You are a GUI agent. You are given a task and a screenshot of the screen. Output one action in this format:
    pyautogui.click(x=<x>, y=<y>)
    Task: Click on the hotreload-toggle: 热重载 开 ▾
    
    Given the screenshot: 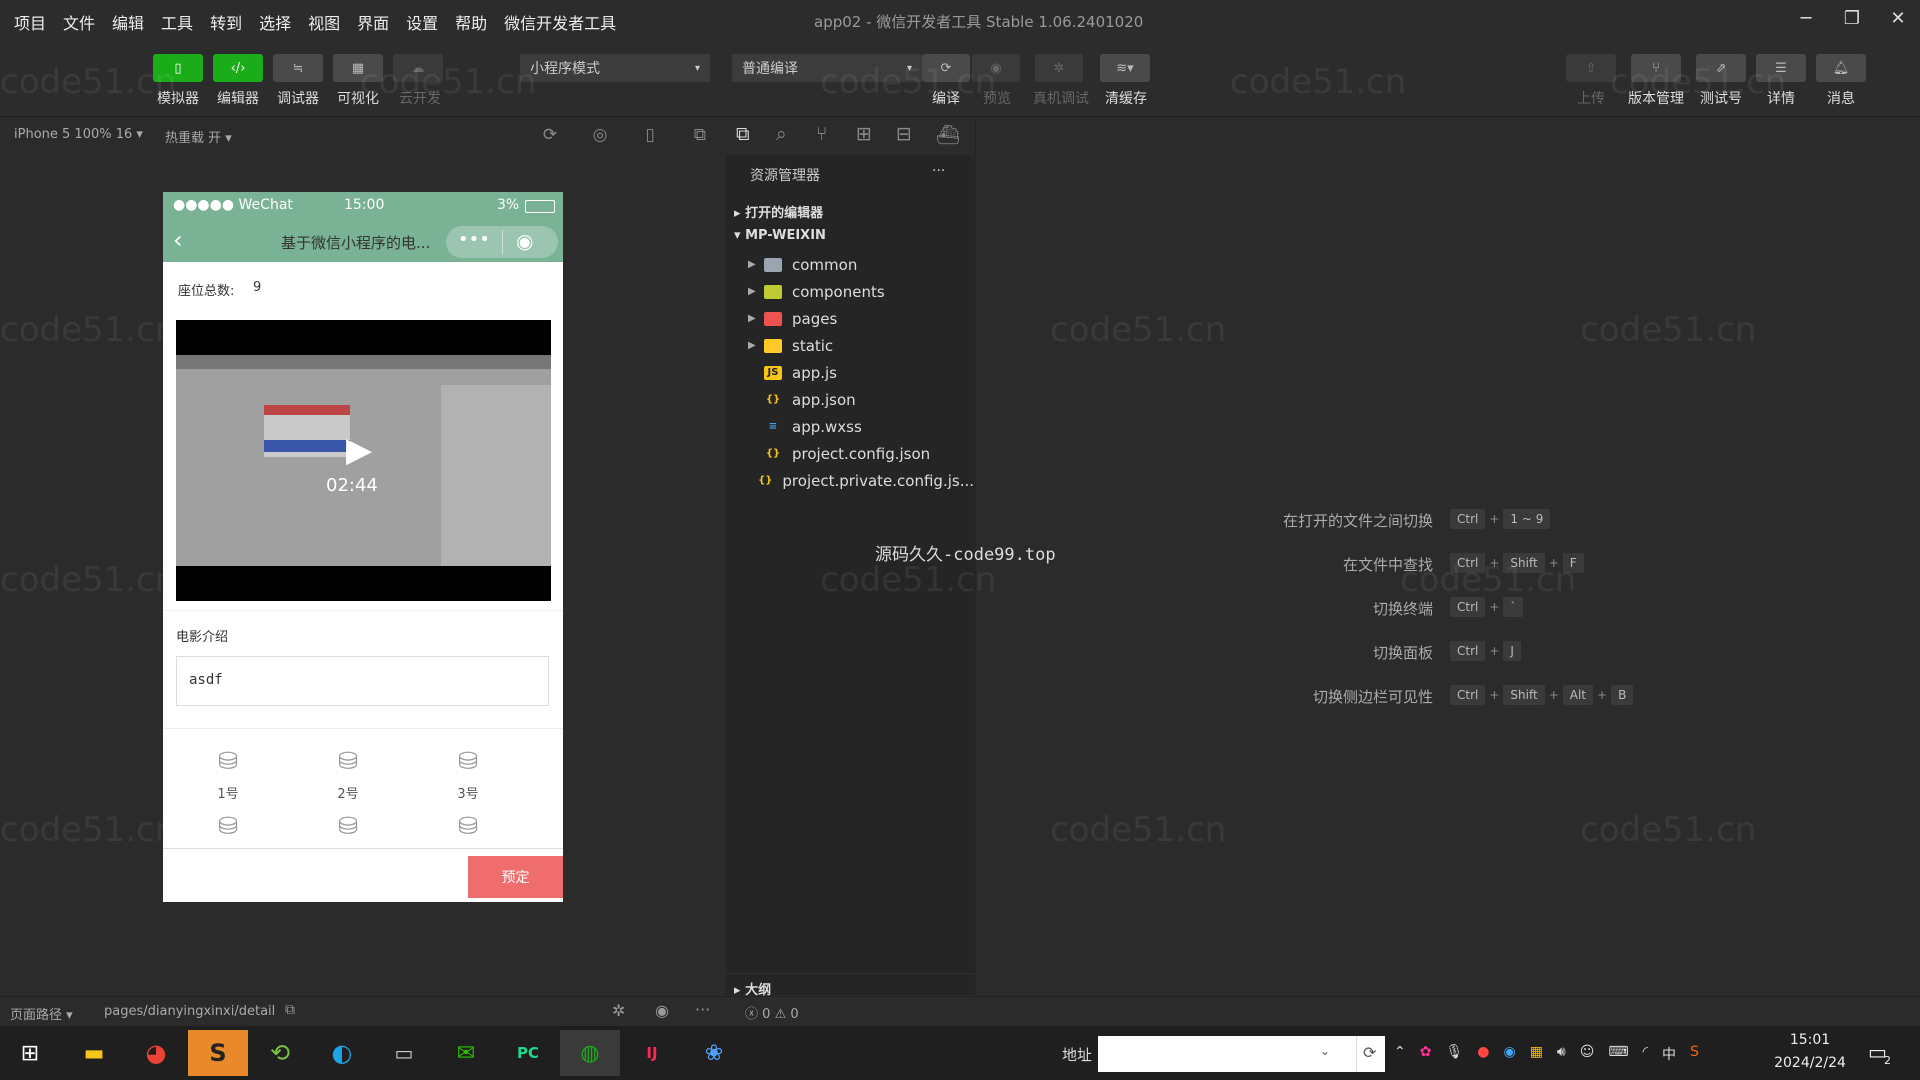 What is the action you would take?
    pyautogui.click(x=198, y=136)
    